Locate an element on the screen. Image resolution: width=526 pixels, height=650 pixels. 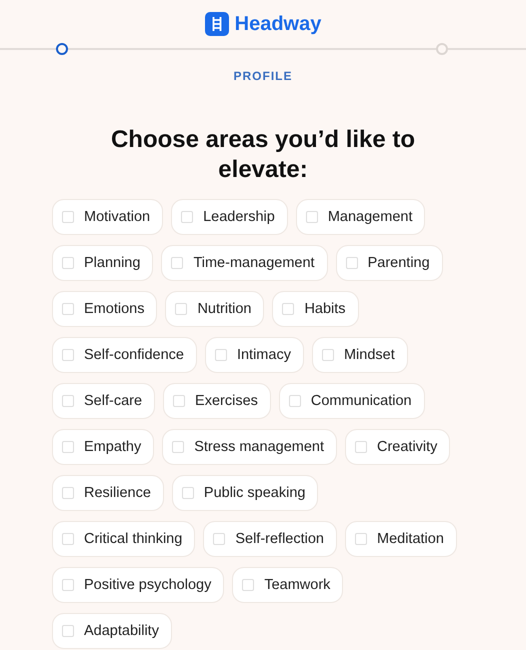
area-option: Creativity is located at coordinates (397, 447).